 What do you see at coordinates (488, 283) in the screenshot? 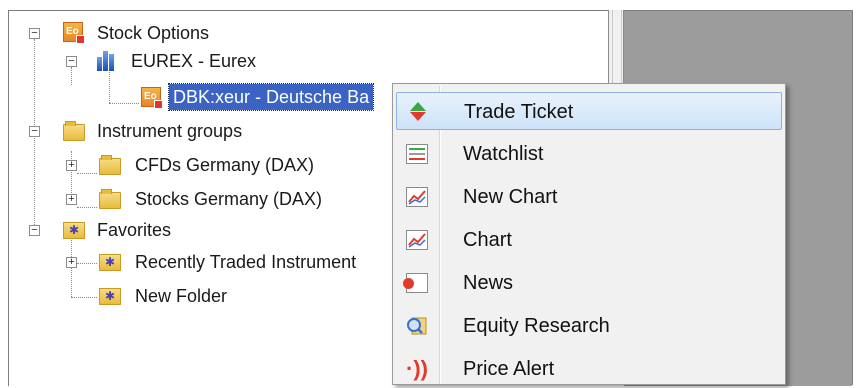
I see `menu-item-label: News` at bounding box center [488, 283].